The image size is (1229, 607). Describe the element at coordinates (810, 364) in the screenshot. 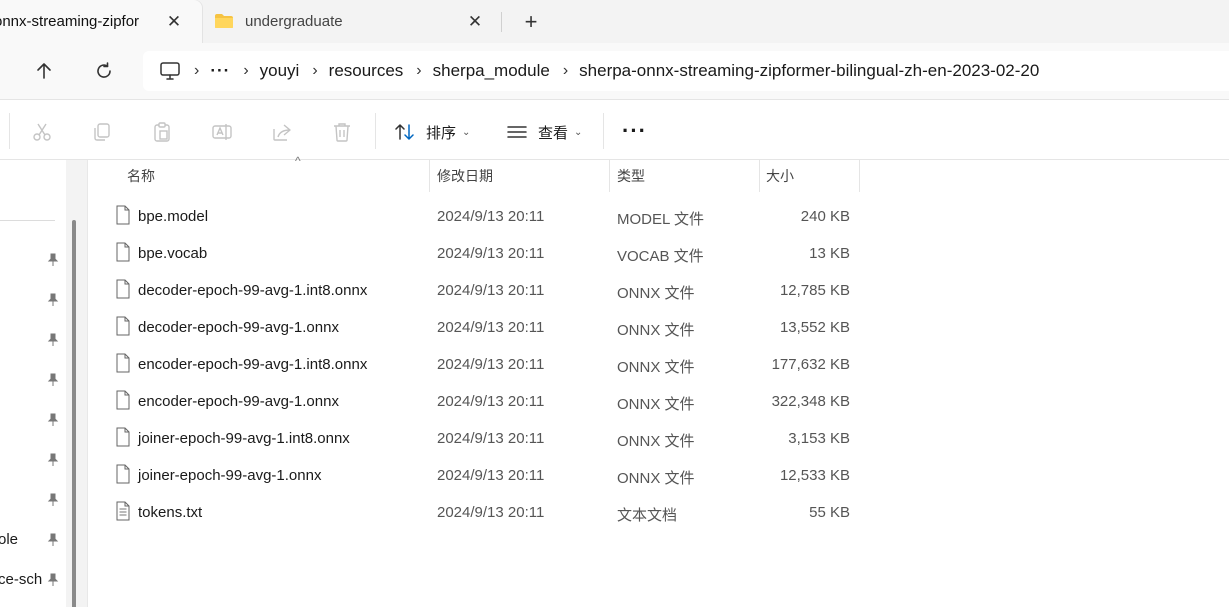

I see `file-size: 177,632 KB` at that location.